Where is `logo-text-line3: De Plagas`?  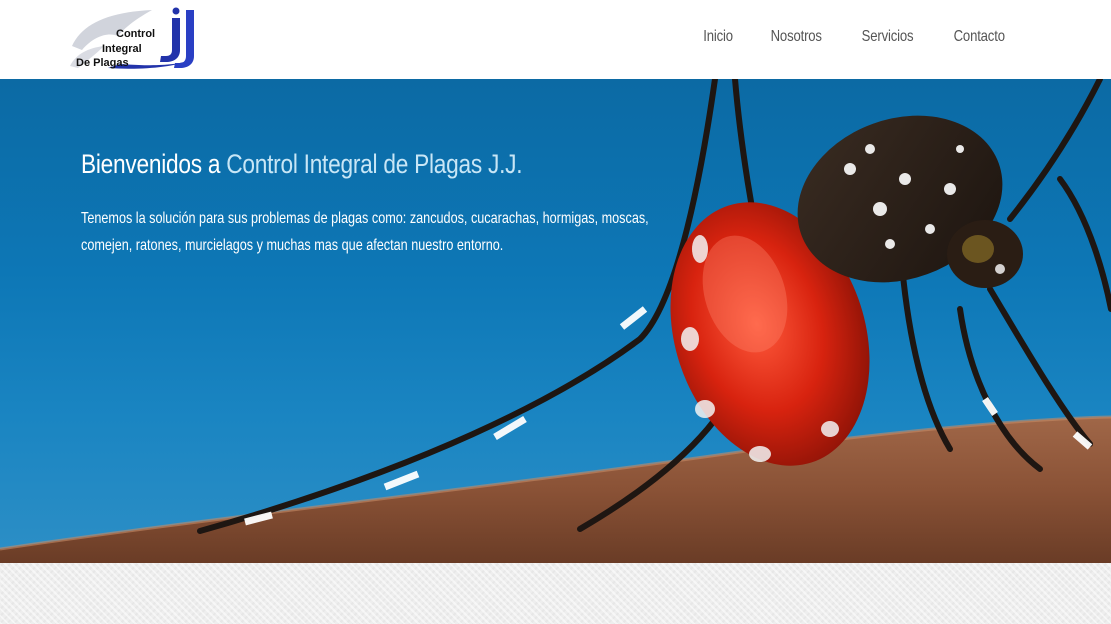 logo-text-line3: De Plagas is located at coordinates (102, 63).